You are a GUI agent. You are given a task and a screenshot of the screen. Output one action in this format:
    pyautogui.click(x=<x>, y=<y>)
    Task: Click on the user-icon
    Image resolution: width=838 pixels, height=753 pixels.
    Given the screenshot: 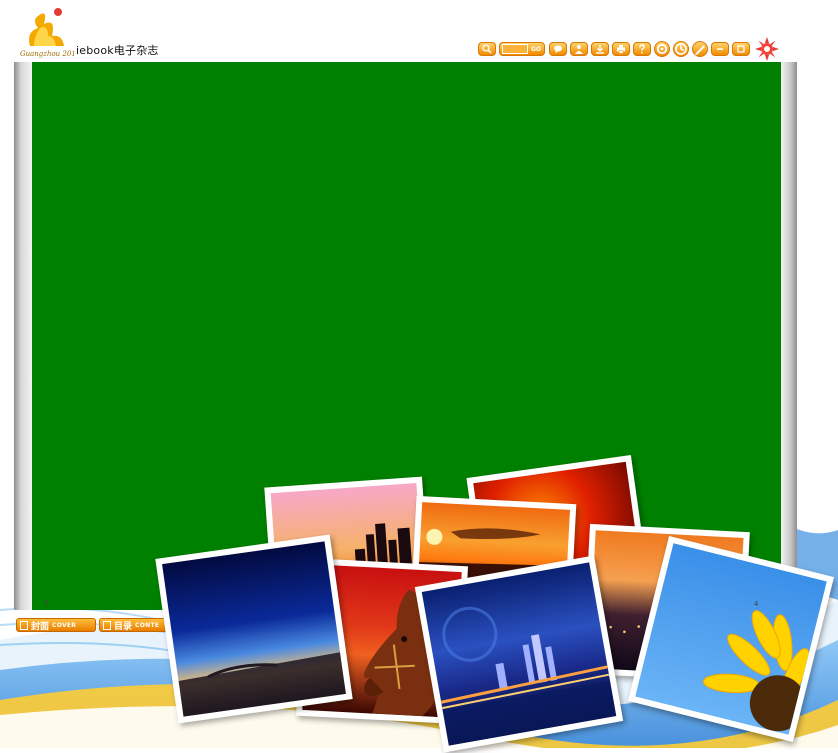 What is the action you would take?
    pyautogui.click(x=579, y=49)
    